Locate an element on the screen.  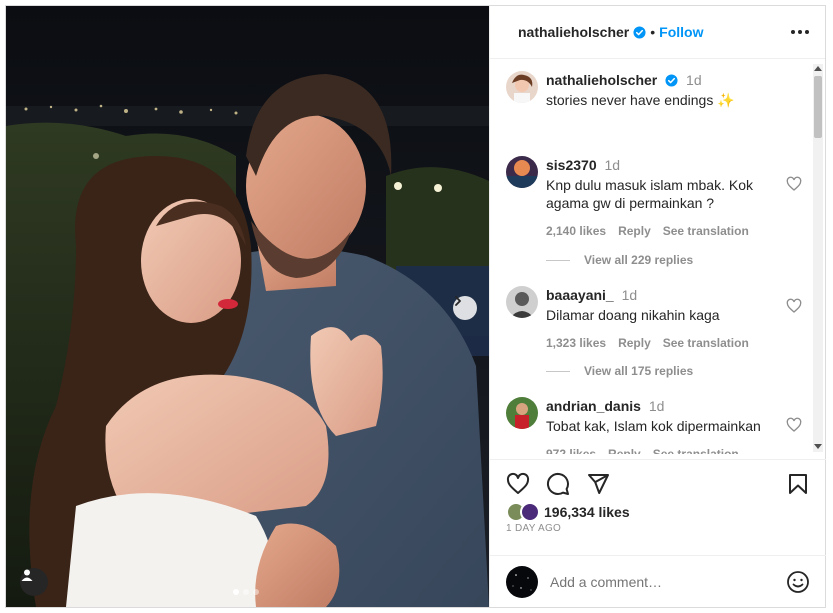
comment-meta: 2,140 likes Reply See translation is located at coordinates (674, 231).